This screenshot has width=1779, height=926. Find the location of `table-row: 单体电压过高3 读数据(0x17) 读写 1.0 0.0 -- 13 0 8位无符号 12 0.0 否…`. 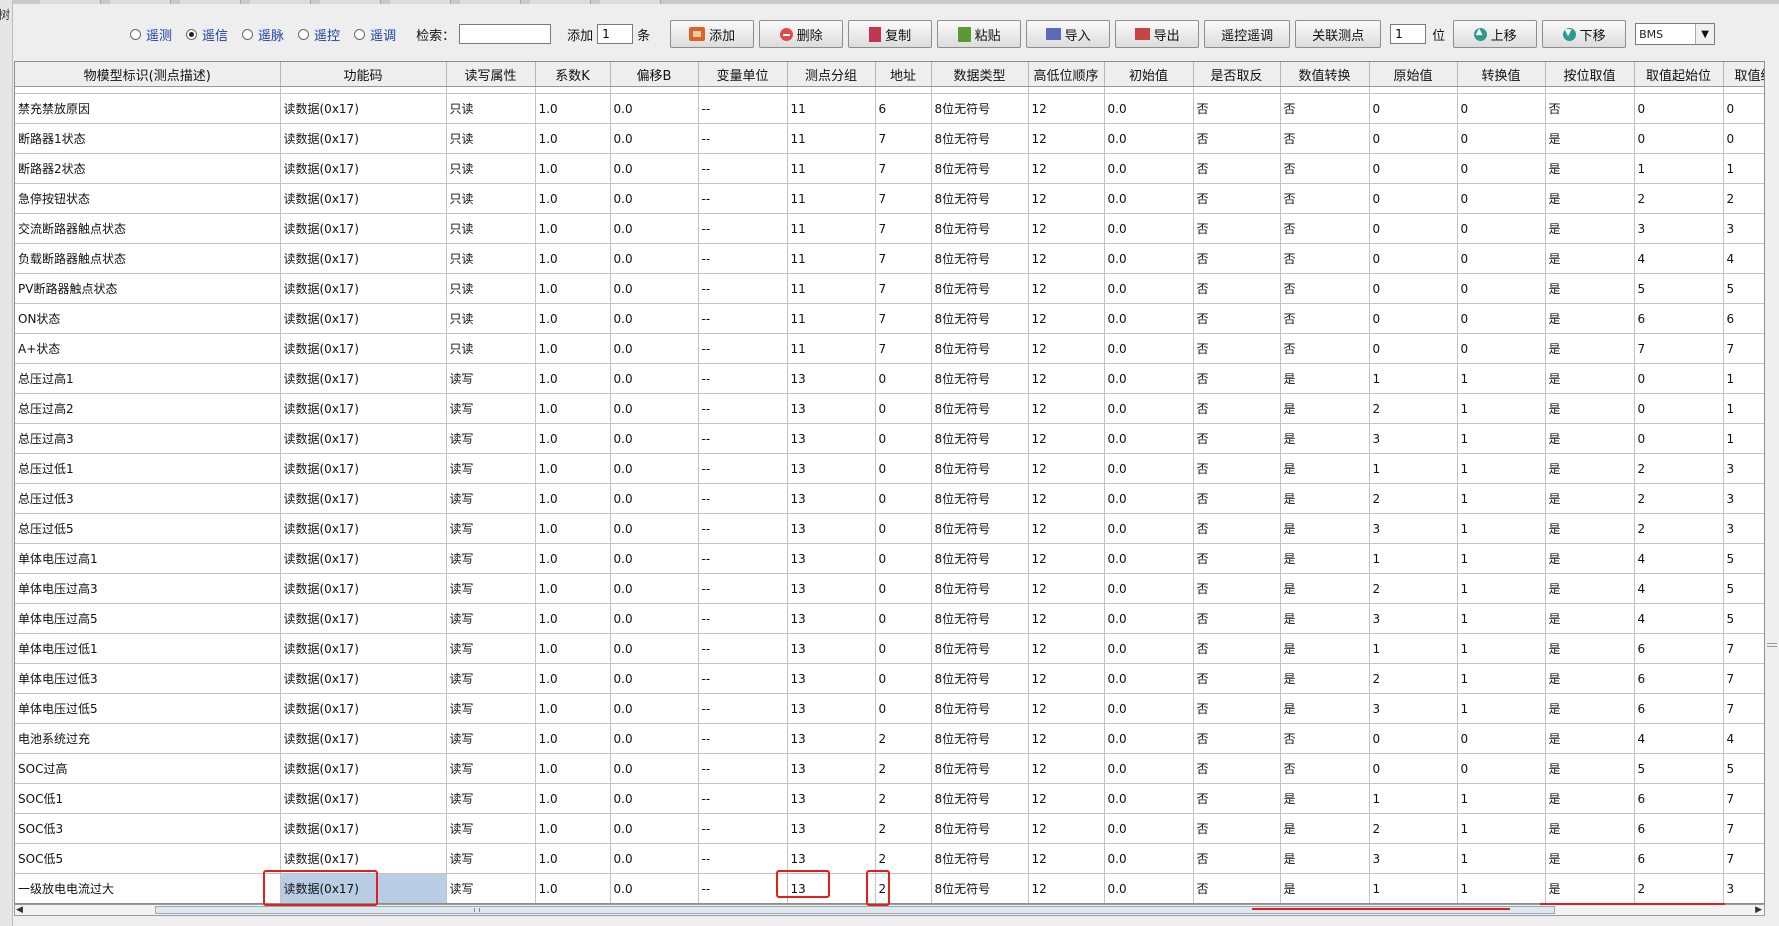

table-row: 单体电压过高3 读数据(0x17) 读写 1.0 0.0 -- 13 0 8位无符号 12 0.0 否… is located at coordinates (889, 588).